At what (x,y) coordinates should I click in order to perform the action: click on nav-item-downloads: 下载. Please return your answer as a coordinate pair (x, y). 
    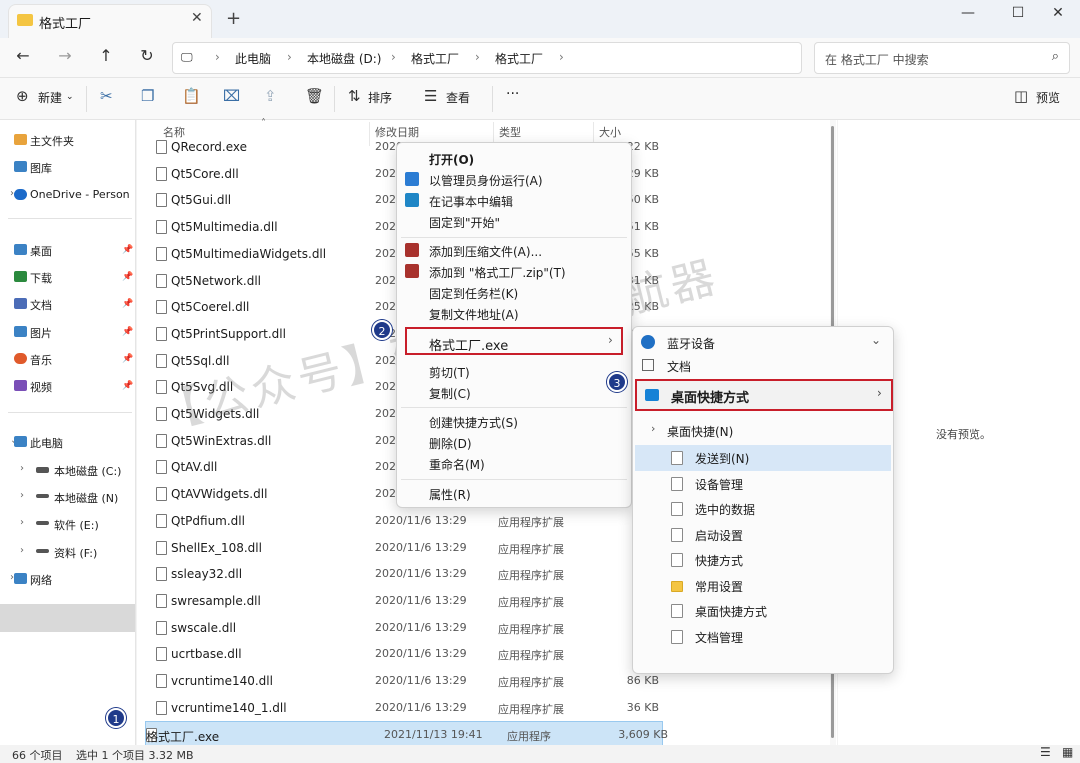
    Looking at the image, I should click on (41, 278).